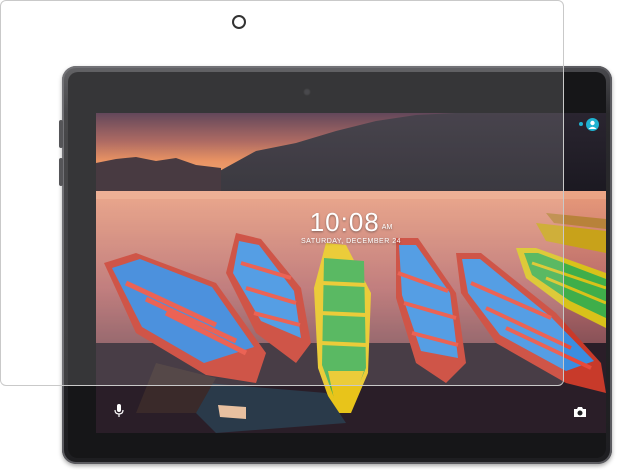 This screenshot has width=640, height=470. Describe the element at coordinates (592, 124) in the screenshot. I see `user-account-icon` at that location.